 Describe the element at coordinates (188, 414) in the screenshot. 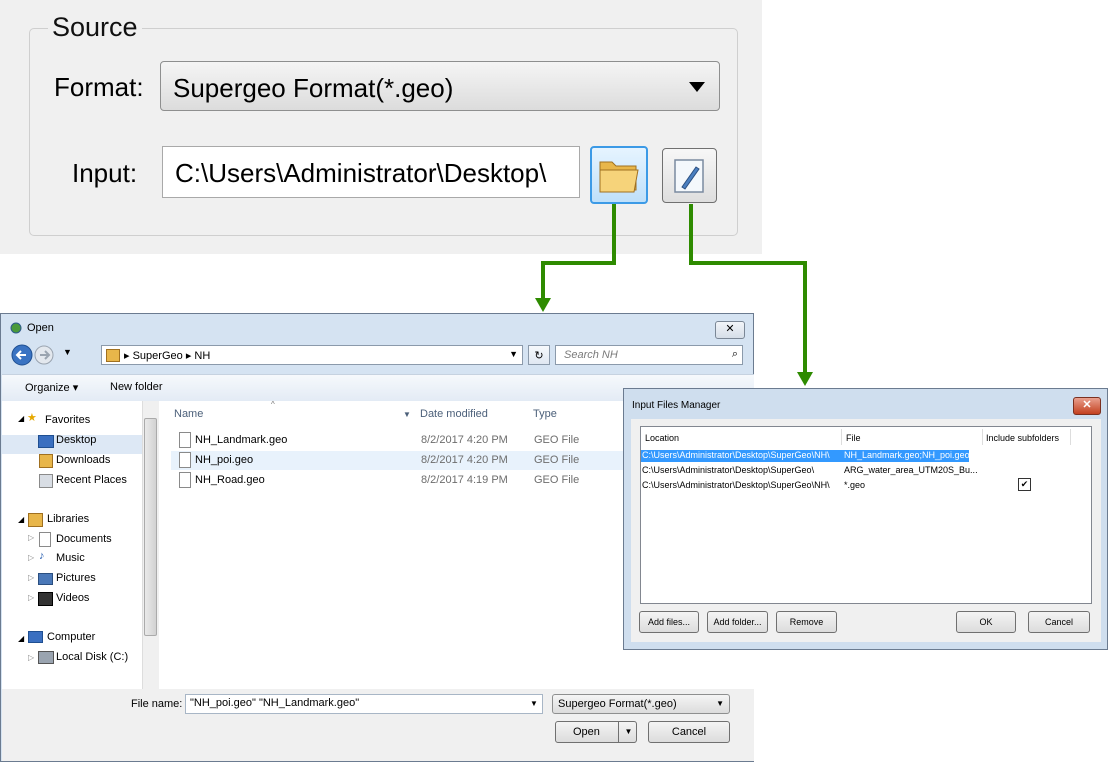

I see `column-header-name: Name` at that location.